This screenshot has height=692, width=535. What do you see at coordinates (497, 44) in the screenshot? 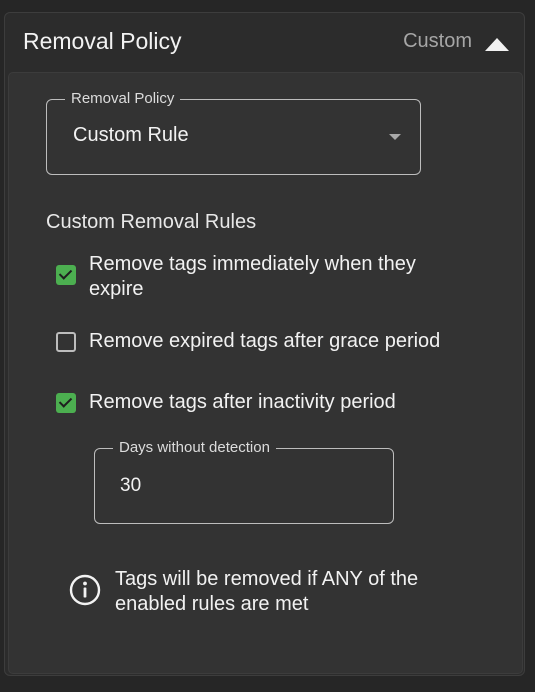
I see `caret-up-icon` at bounding box center [497, 44].